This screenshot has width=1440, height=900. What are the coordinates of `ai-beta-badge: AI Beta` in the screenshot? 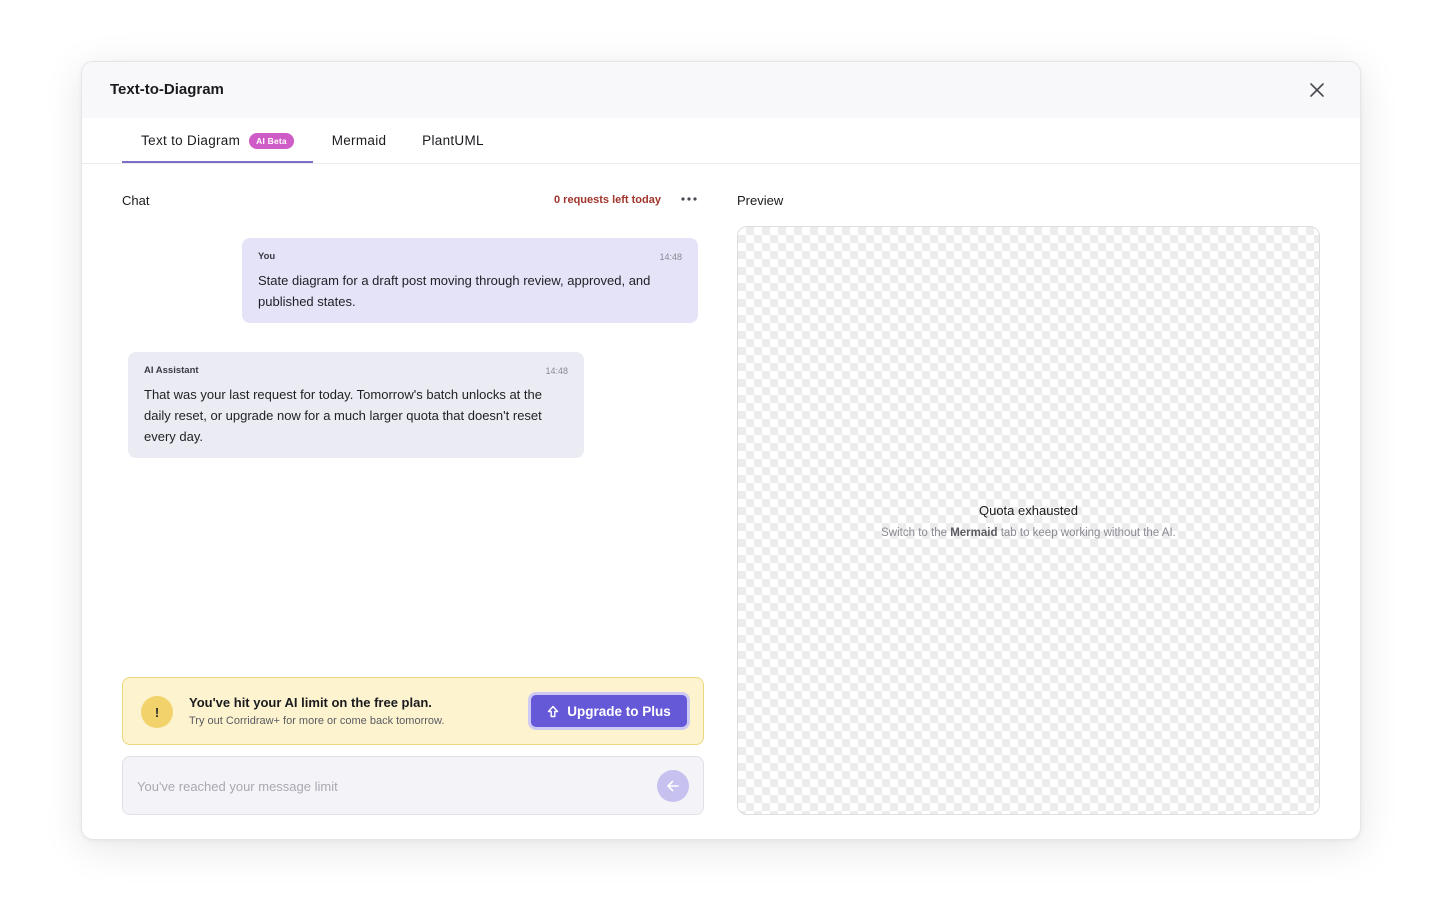 It's located at (271, 140).